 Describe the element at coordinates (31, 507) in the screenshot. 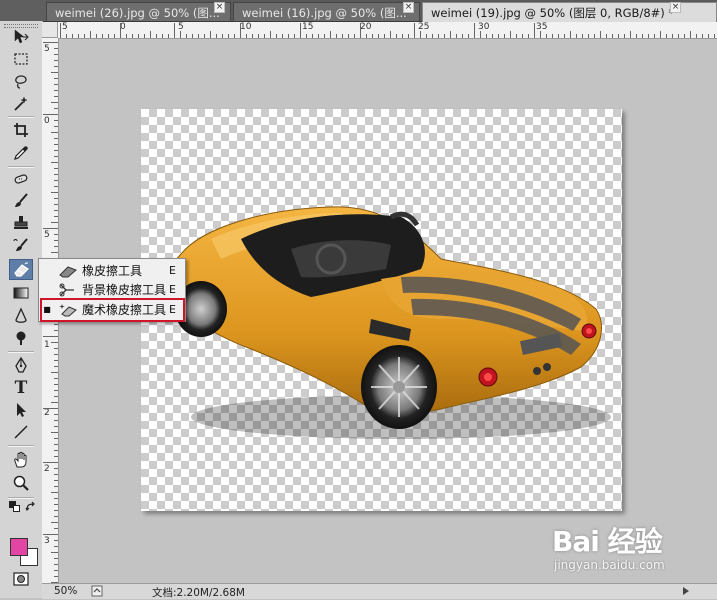

I see `swap-colors-icon` at that location.